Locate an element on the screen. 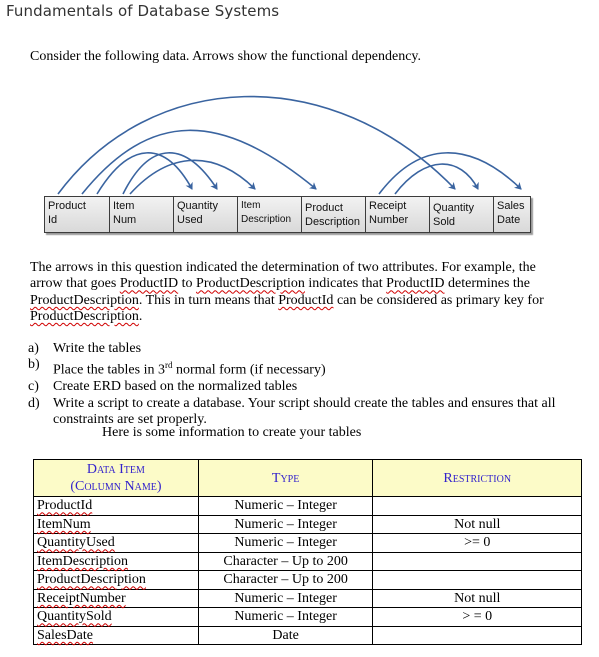  arrow-itemnum-to-quantityused is located at coordinates (170, 173).